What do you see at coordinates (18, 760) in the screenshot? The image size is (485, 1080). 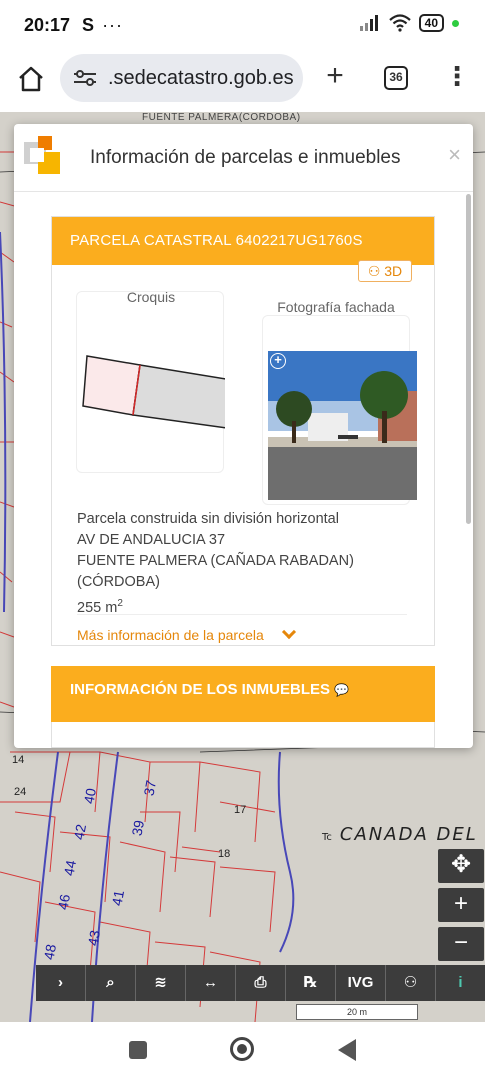 I see `parcel-number: 14` at bounding box center [18, 760].